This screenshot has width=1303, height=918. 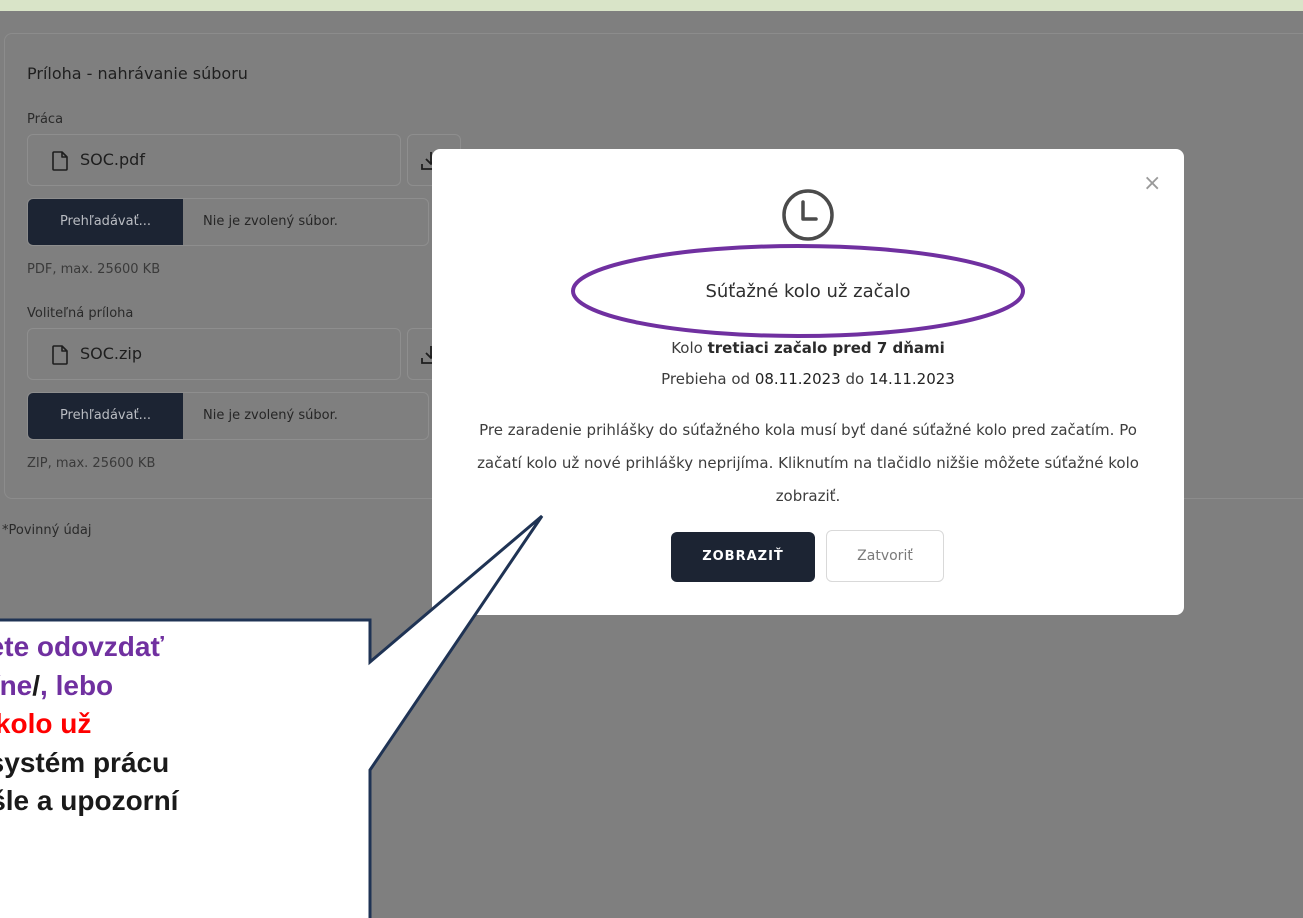 I want to click on optional-file-name: SOC.zip, so click(x=111, y=353).